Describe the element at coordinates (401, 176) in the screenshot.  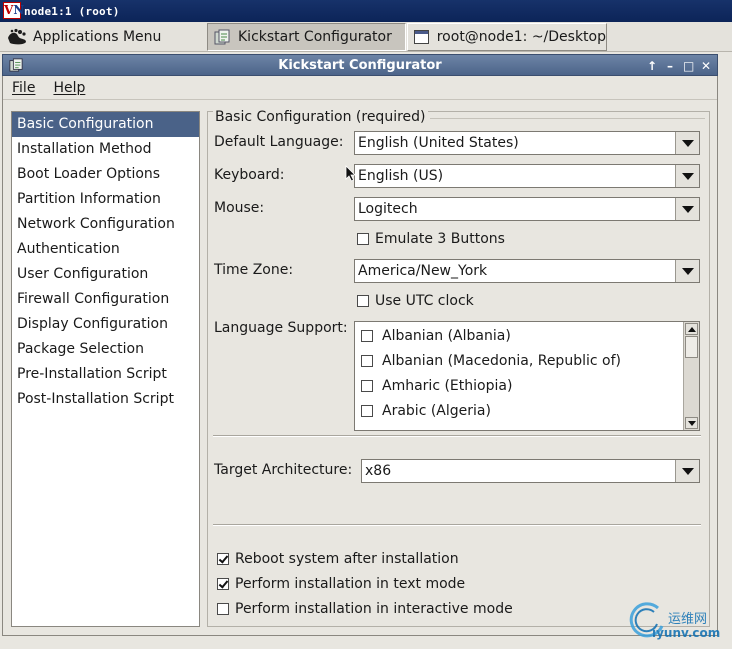
I see `keyboard-value: English (US)` at that location.